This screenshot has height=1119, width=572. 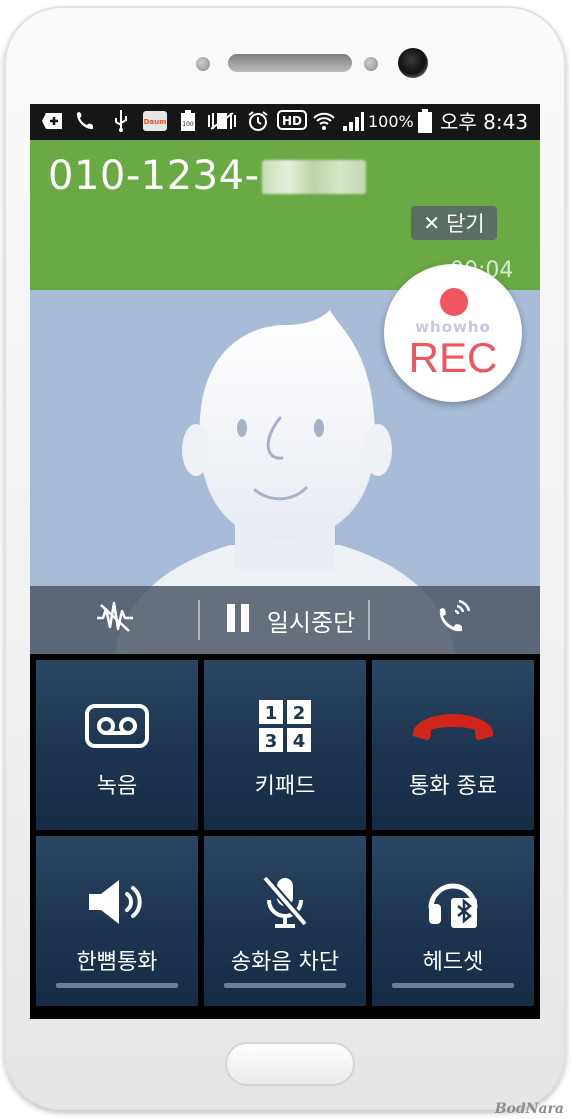 What do you see at coordinates (454, 302) in the screenshot?
I see `record-dot-icon` at bounding box center [454, 302].